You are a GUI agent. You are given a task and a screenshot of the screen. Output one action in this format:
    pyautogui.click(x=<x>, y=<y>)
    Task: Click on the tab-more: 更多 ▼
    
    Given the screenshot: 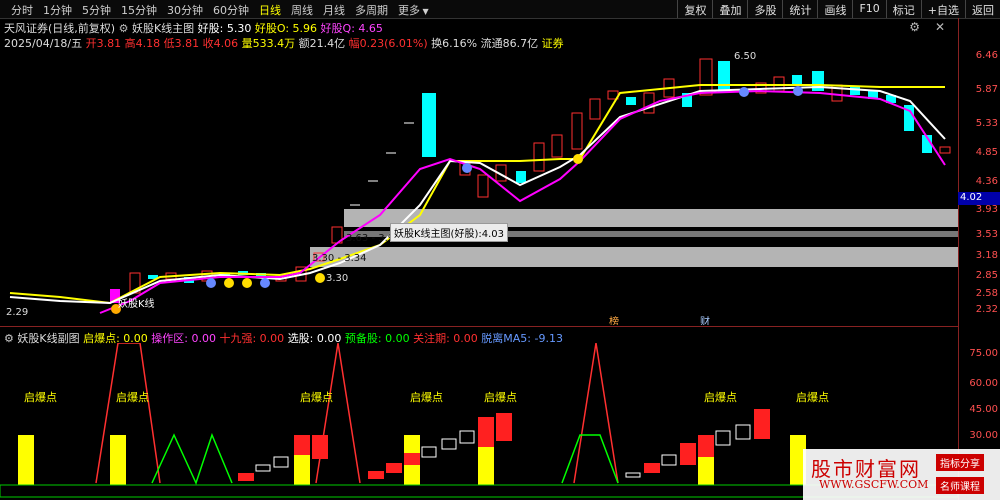 What is the action you would take?
    pyautogui.click(x=413, y=10)
    